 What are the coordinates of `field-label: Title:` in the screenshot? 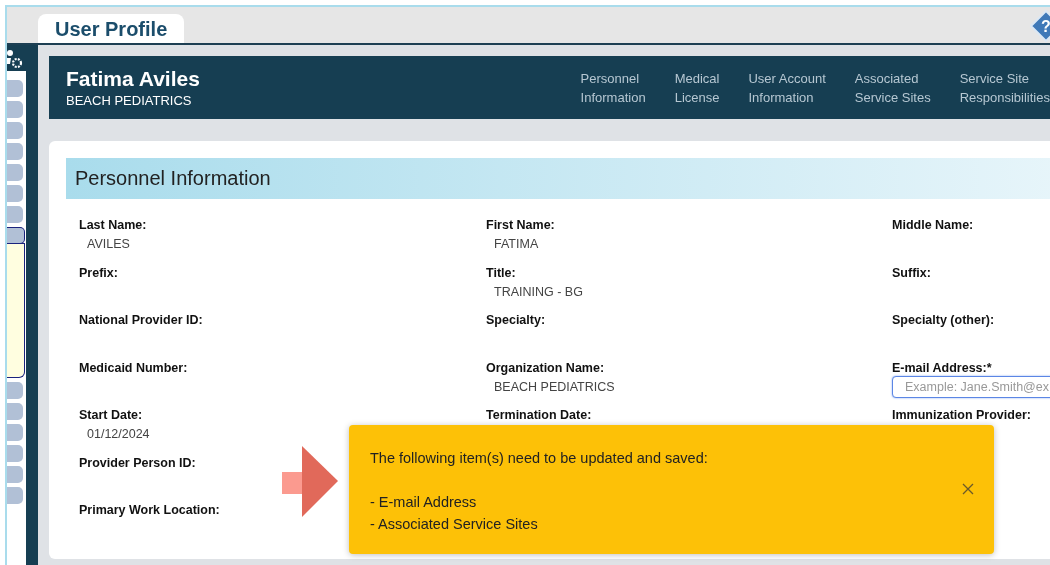 It's located at (501, 272).